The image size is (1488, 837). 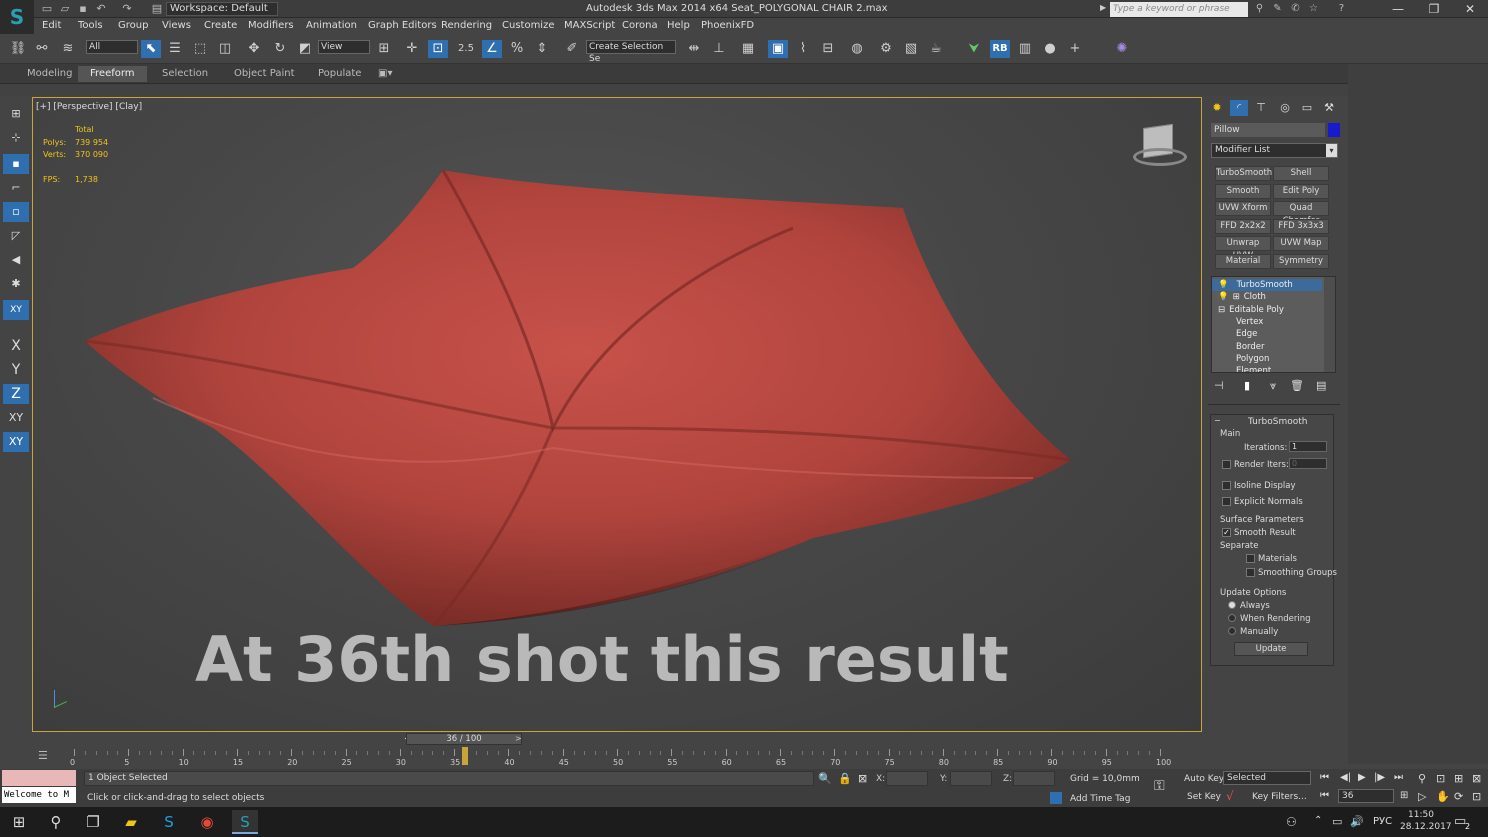 I want to click on restore-icon: ❐, so click(x=1434, y=9).